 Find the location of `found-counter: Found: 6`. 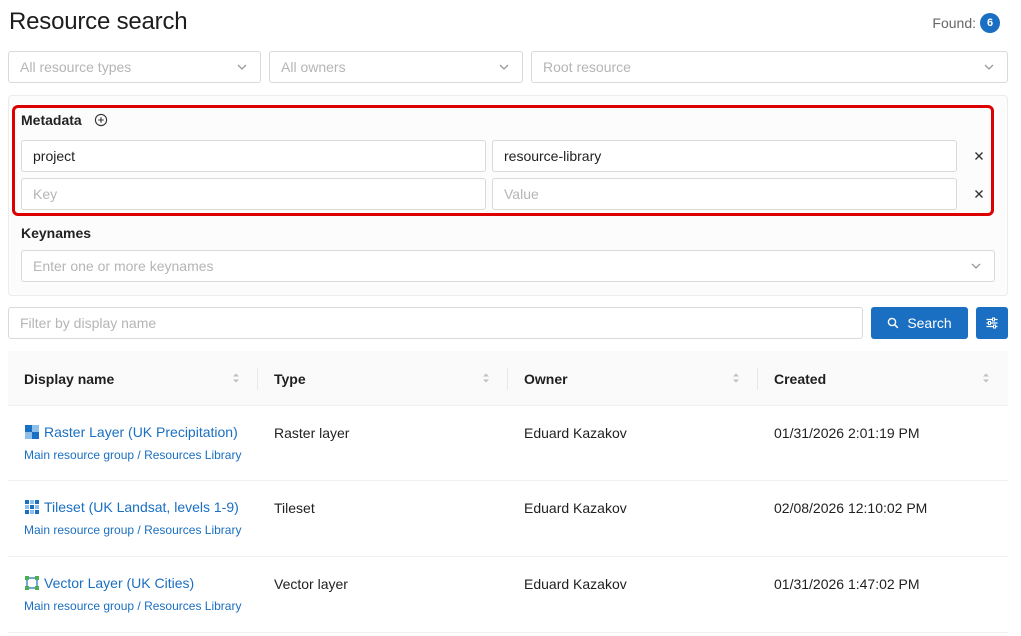

found-counter: Found: 6 is located at coordinates (966, 23).